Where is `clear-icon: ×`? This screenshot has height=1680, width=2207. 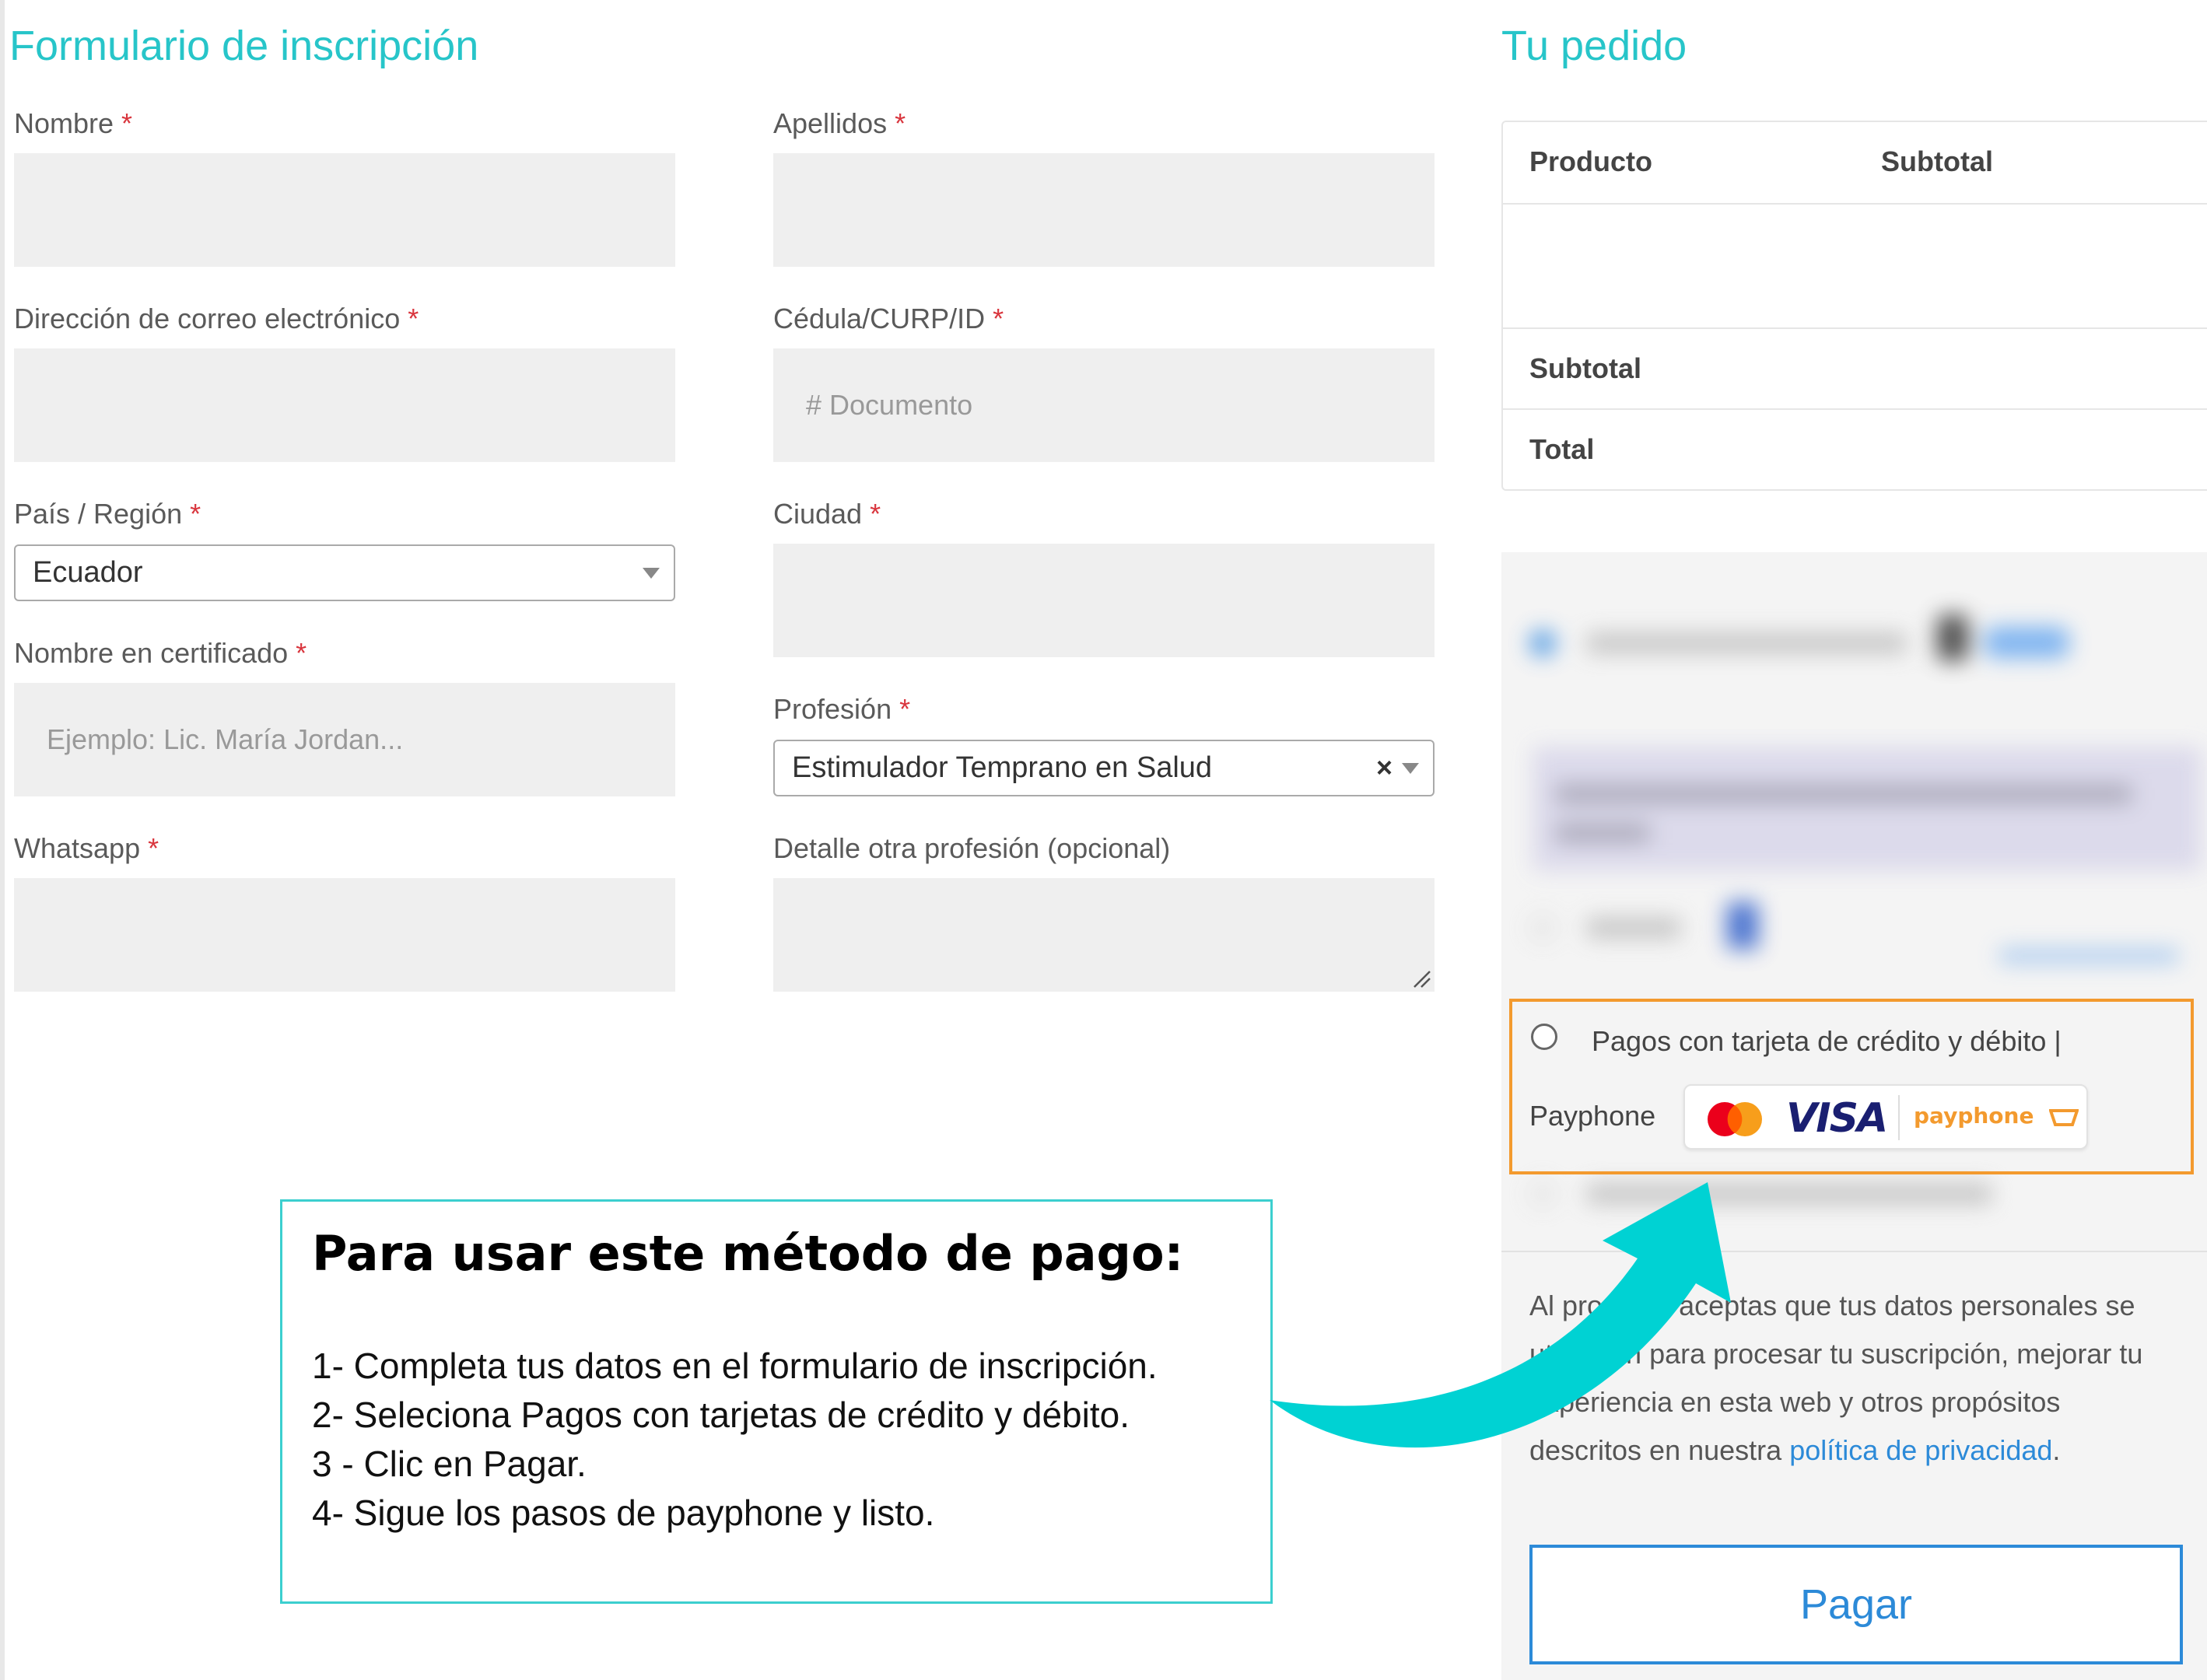
clear-icon: × is located at coordinates (1384, 767).